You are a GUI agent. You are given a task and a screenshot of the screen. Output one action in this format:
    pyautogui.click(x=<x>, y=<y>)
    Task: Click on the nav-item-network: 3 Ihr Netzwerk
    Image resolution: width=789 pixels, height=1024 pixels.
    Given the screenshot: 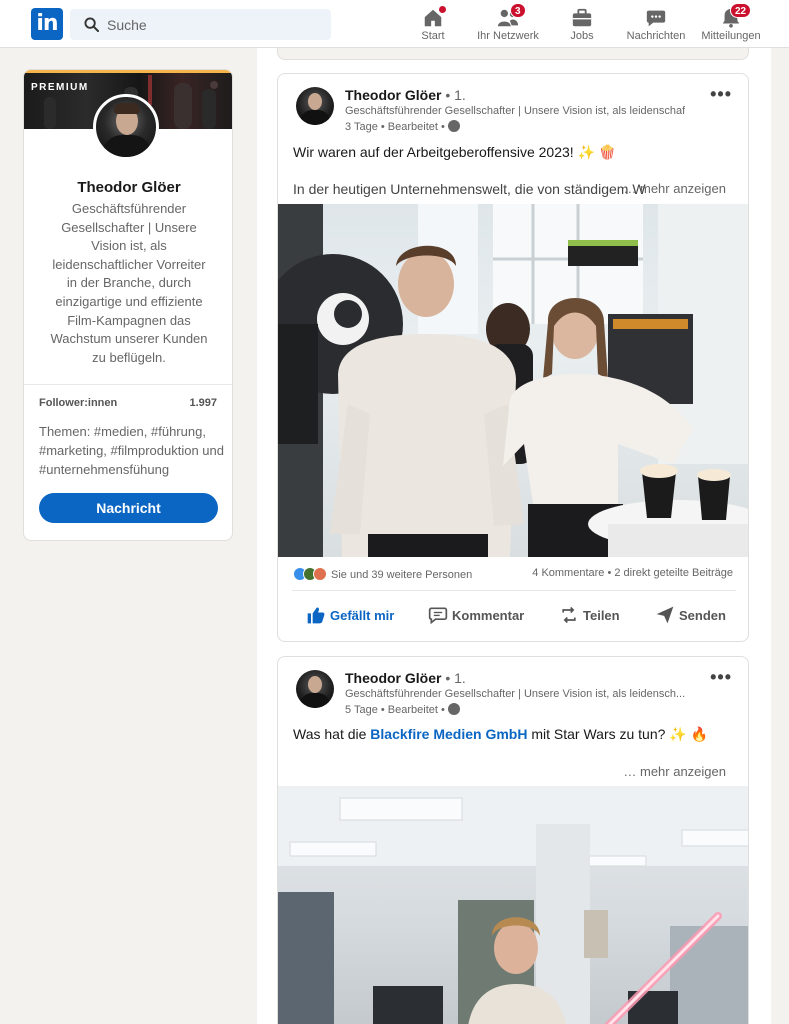 What is the action you would take?
    pyautogui.click(x=508, y=24)
    